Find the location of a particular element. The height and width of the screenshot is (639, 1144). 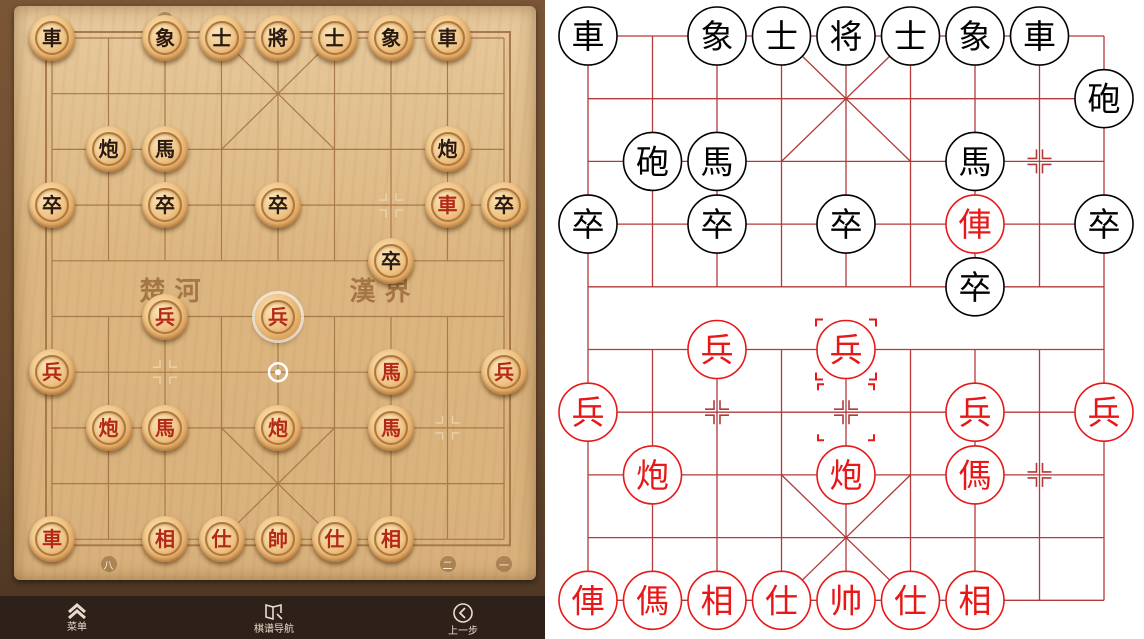

undo-button: 上一步 is located at coordinates (463, 617).